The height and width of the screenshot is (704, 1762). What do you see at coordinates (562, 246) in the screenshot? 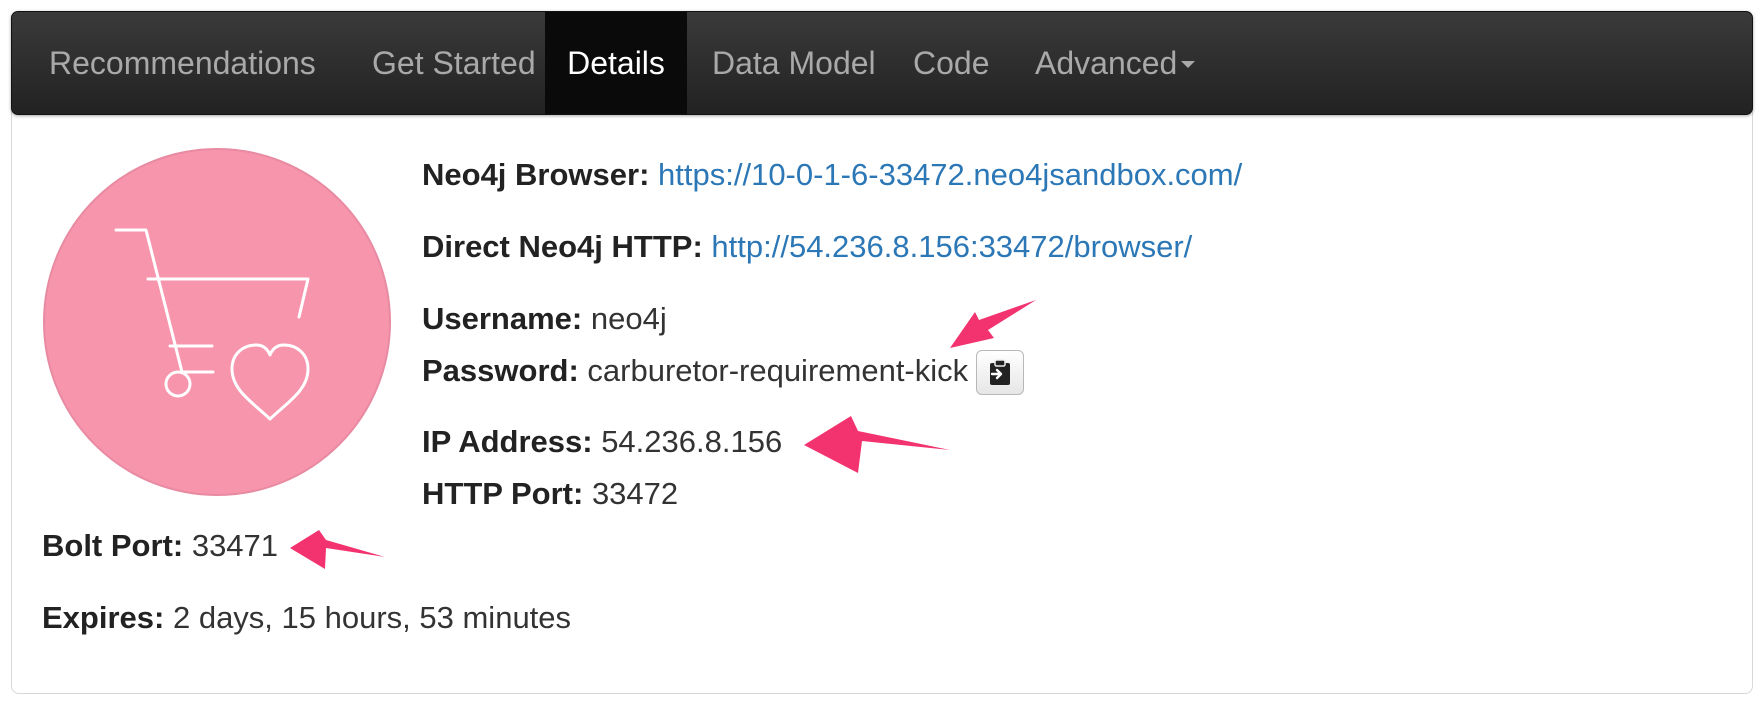
I see `direct-http-label: Direct Neo4j HTTP:` at bounding box center [562, 246].